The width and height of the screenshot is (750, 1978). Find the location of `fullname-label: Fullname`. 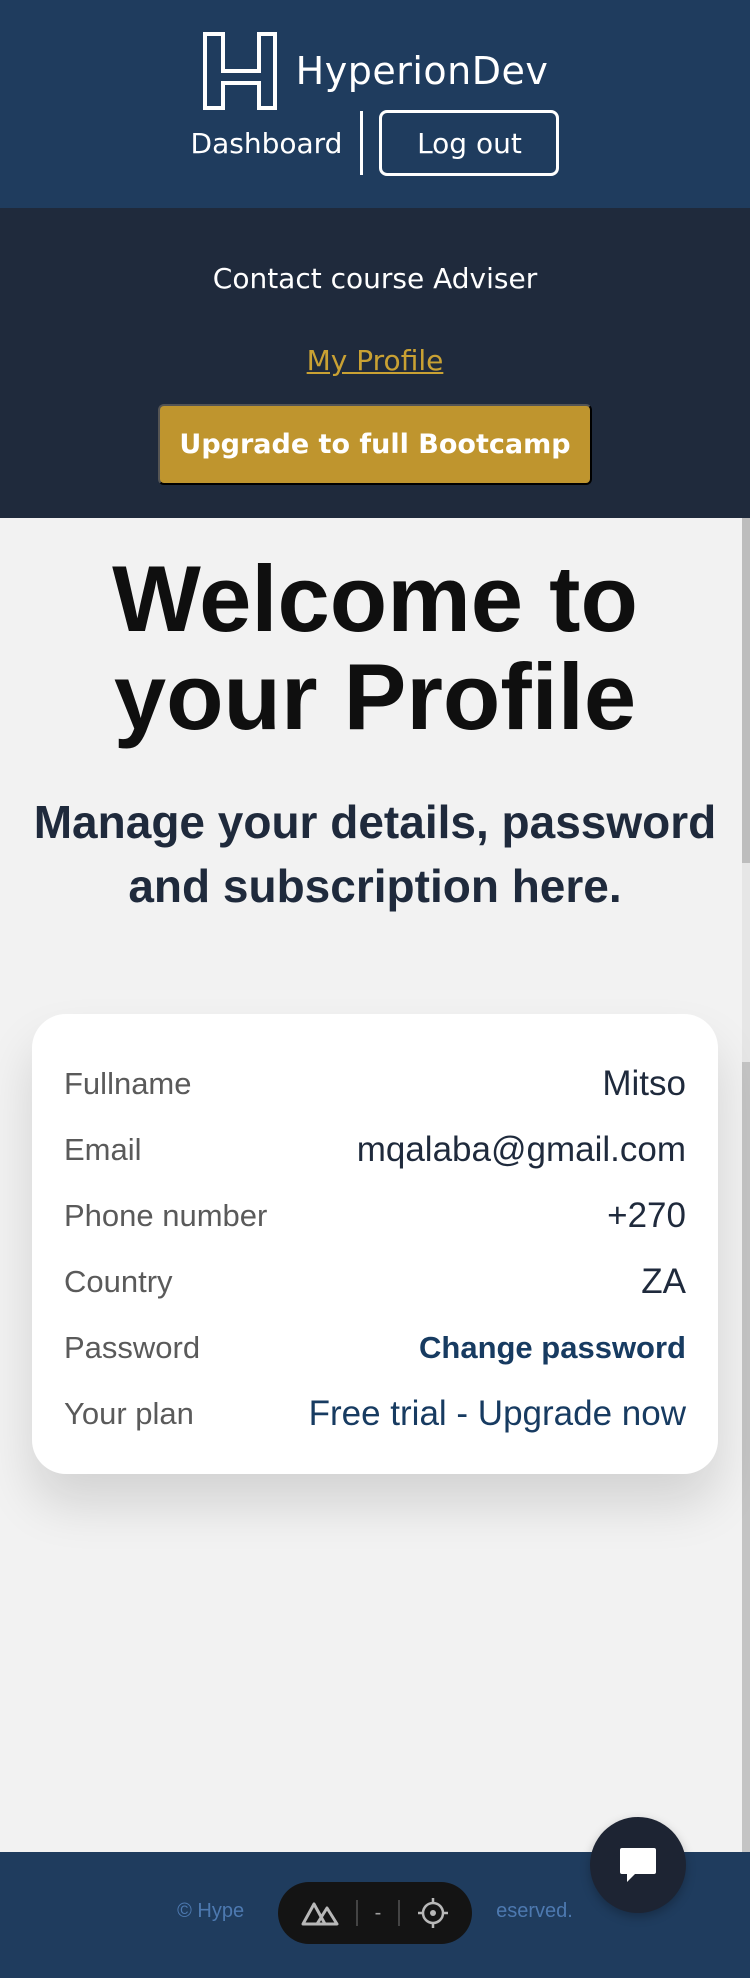

fullname-label: Fullname is located at coordinates (128, 1083).